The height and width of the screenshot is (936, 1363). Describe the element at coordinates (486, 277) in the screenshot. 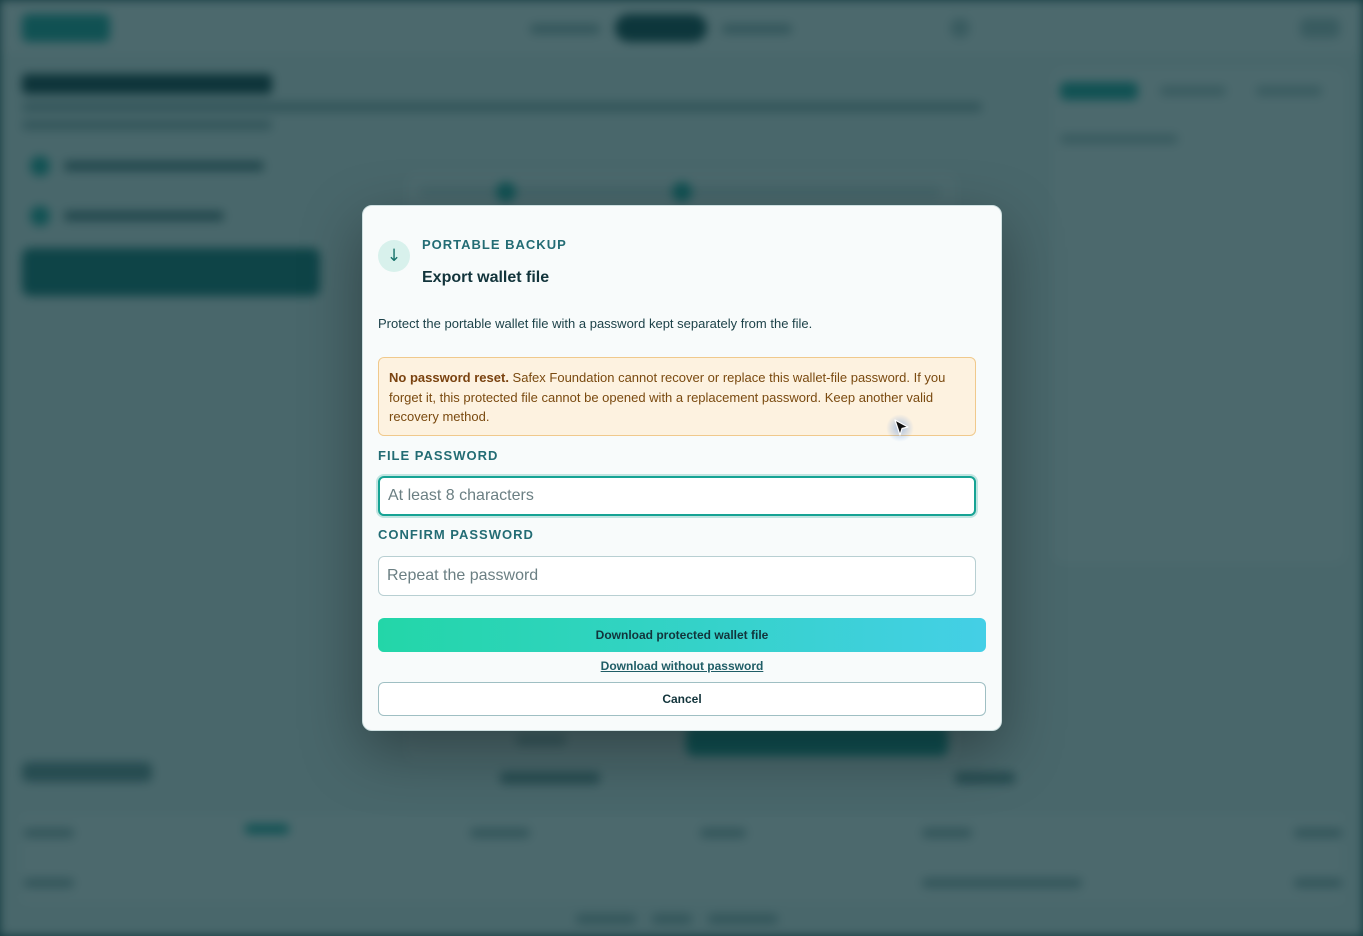

I see `modal-title: Export wallet file` at that location.